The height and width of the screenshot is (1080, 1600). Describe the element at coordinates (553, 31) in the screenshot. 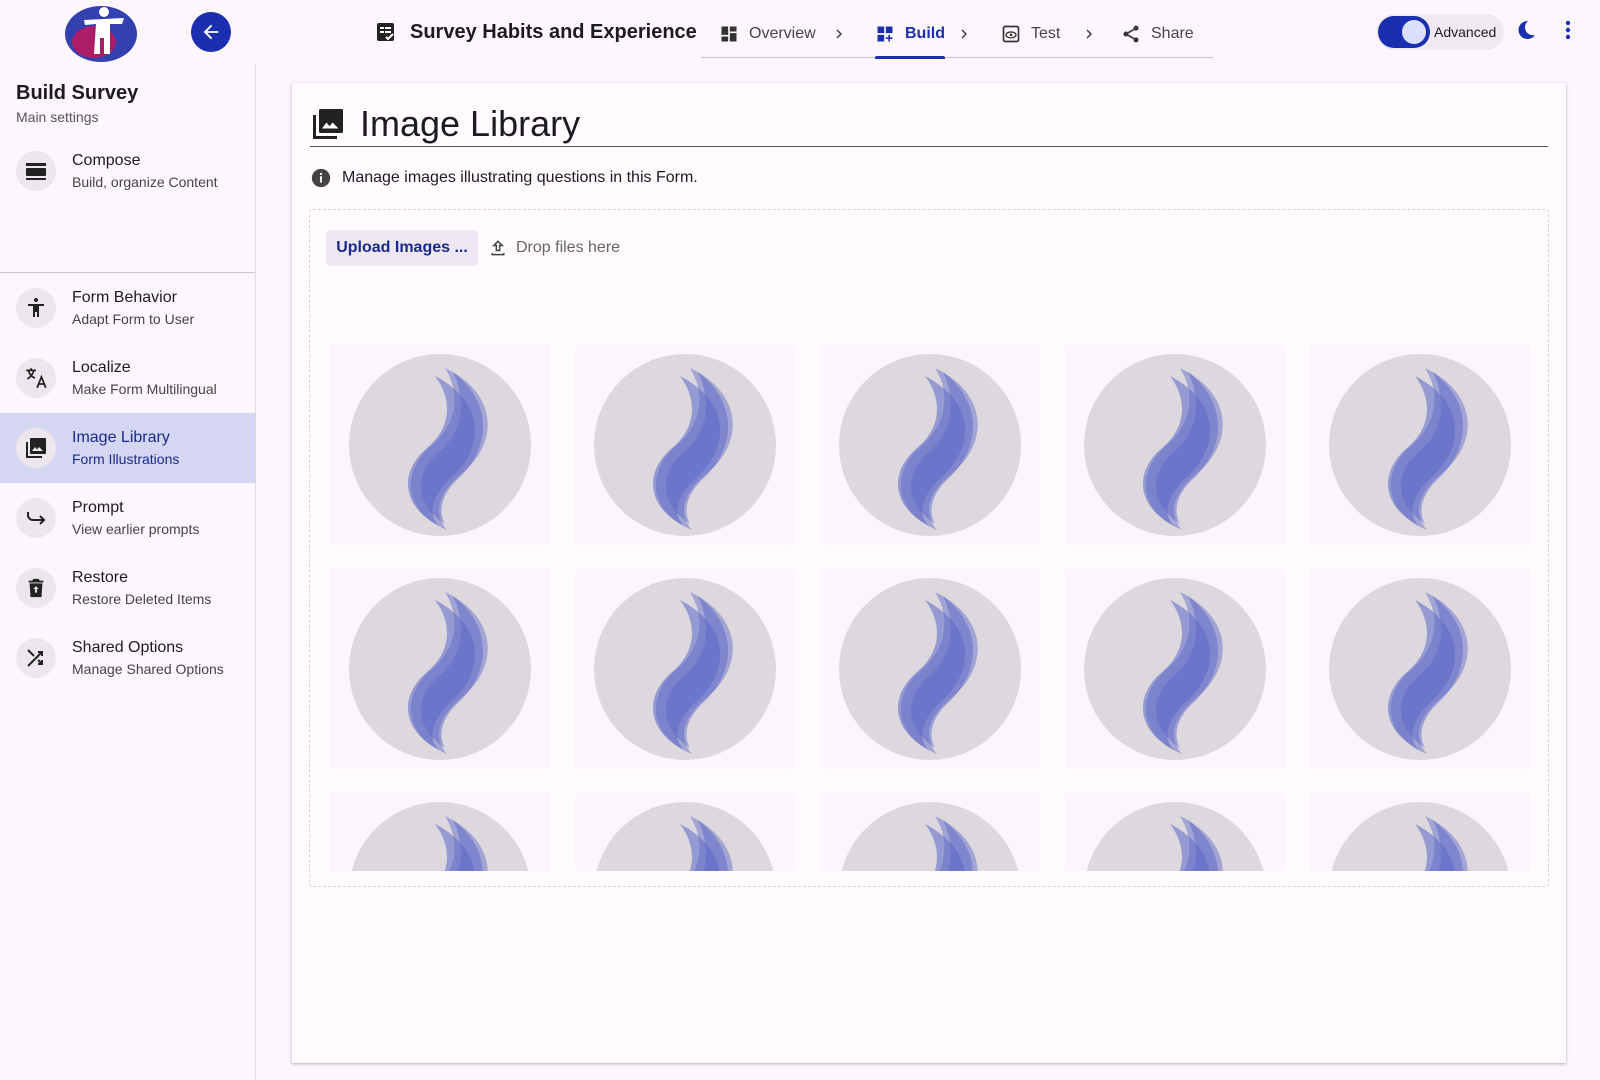

I see `survey-title-text: Survey Habits and Experience` at that location.